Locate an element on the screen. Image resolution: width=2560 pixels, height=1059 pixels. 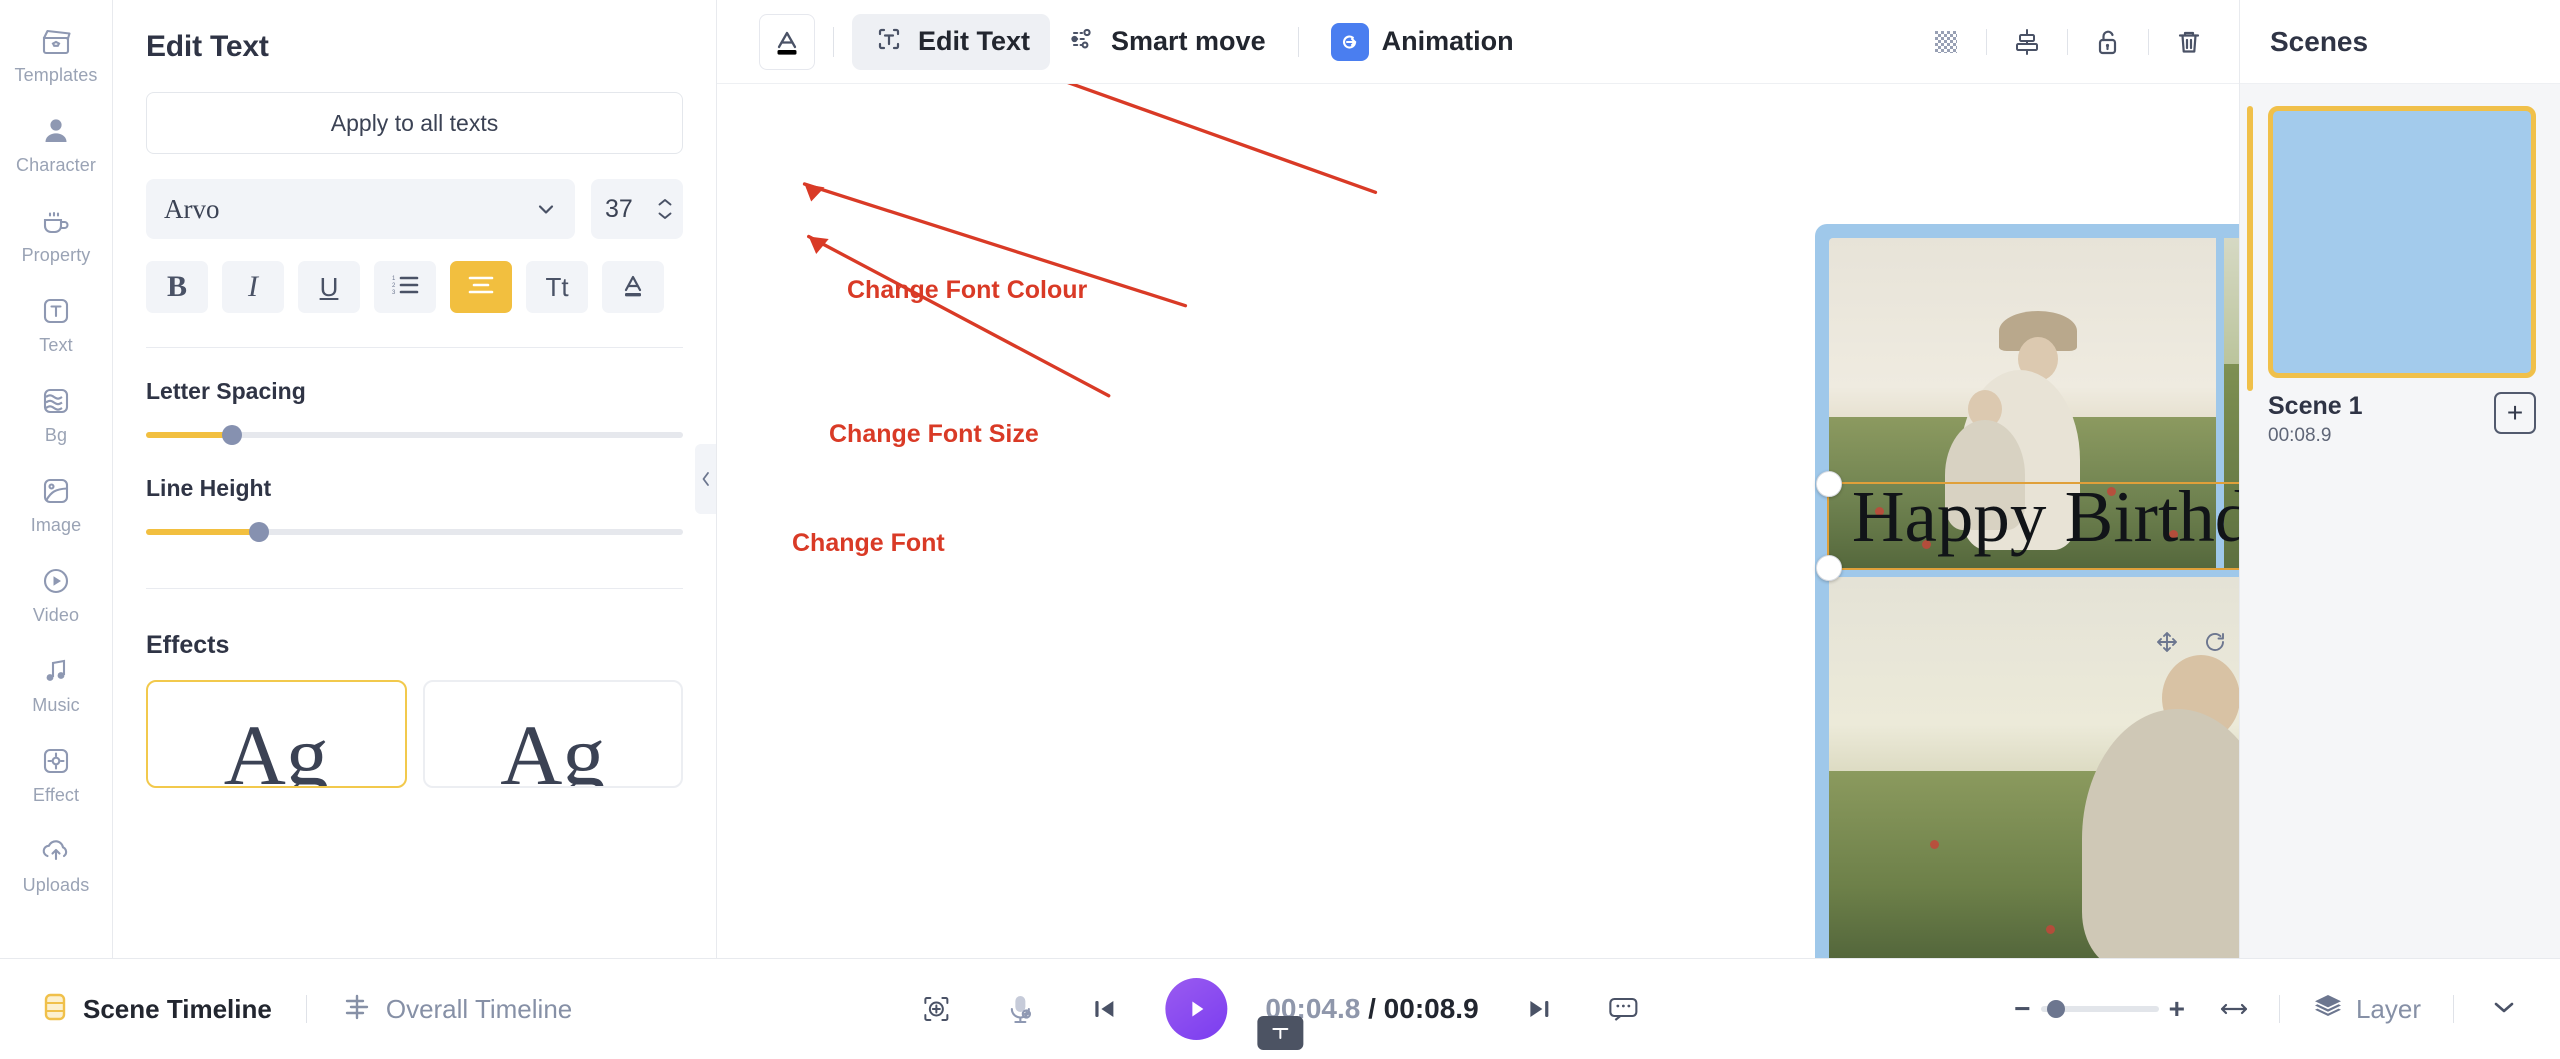
rotate-icon is located at coordinates (2215, 642).